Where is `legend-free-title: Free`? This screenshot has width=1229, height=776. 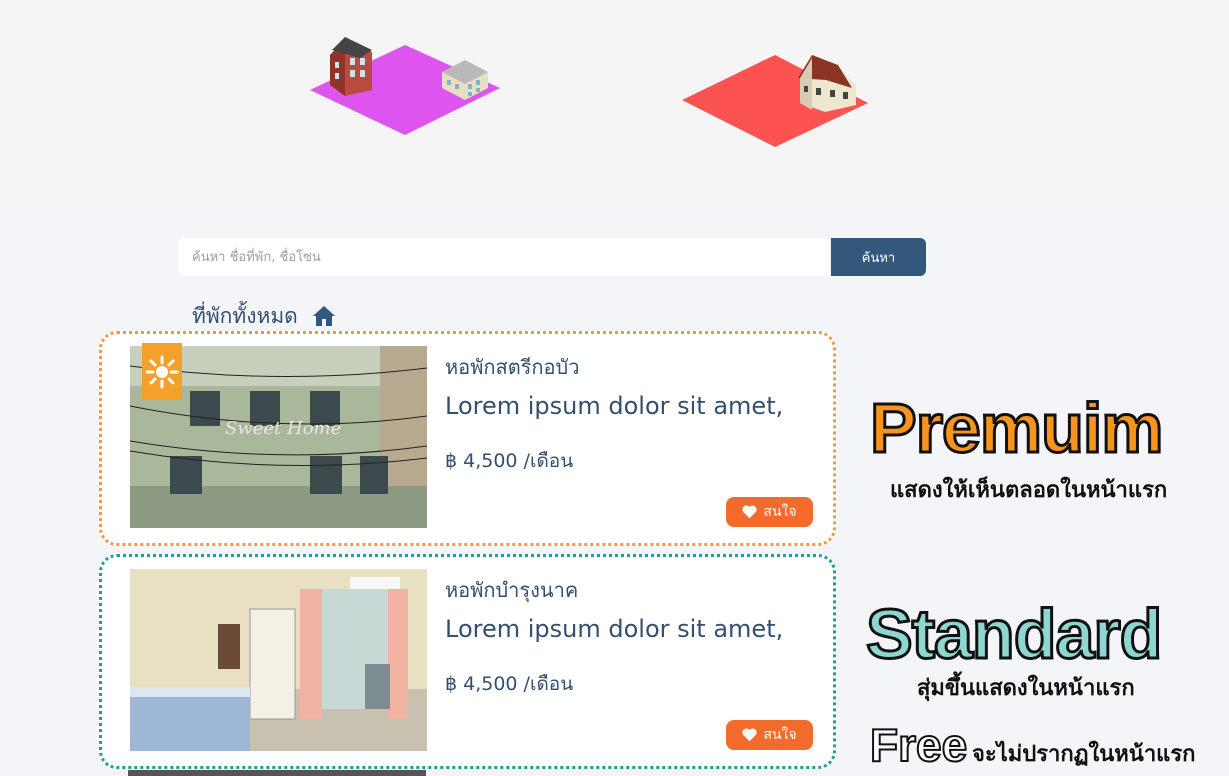
legend-free-title: Free is located at coordinates (918, 745).